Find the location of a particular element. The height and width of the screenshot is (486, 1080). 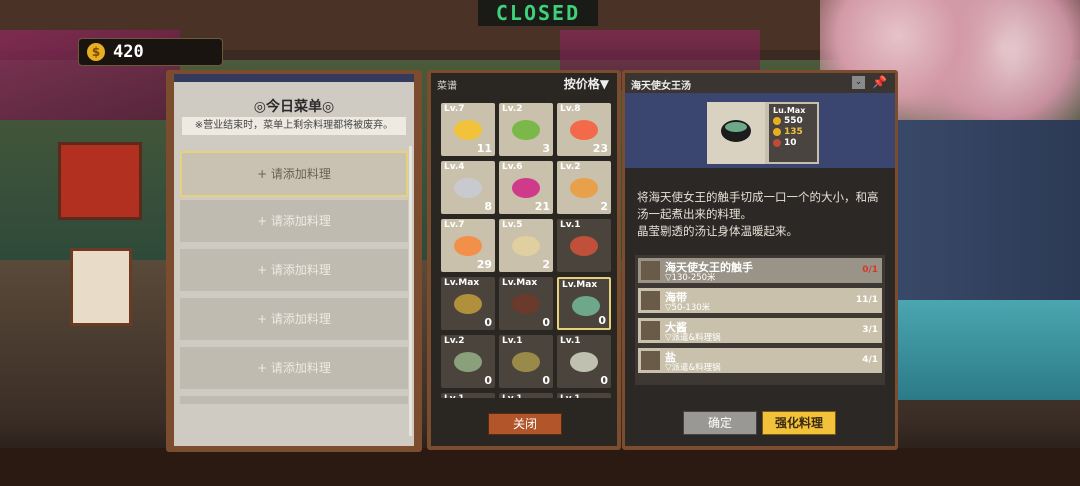

dish-level: Lu.Max is located at coordinates (789, 110).